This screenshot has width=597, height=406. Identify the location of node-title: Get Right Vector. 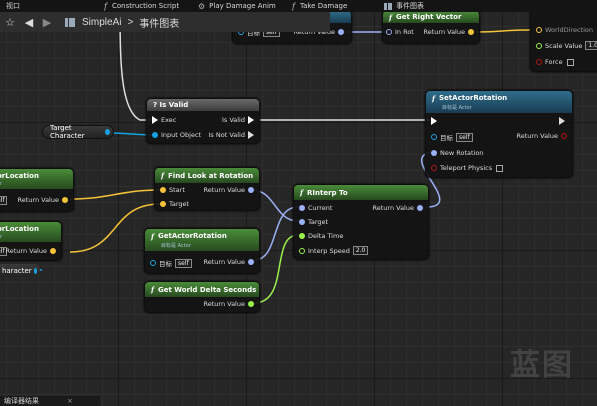
(429, 17).